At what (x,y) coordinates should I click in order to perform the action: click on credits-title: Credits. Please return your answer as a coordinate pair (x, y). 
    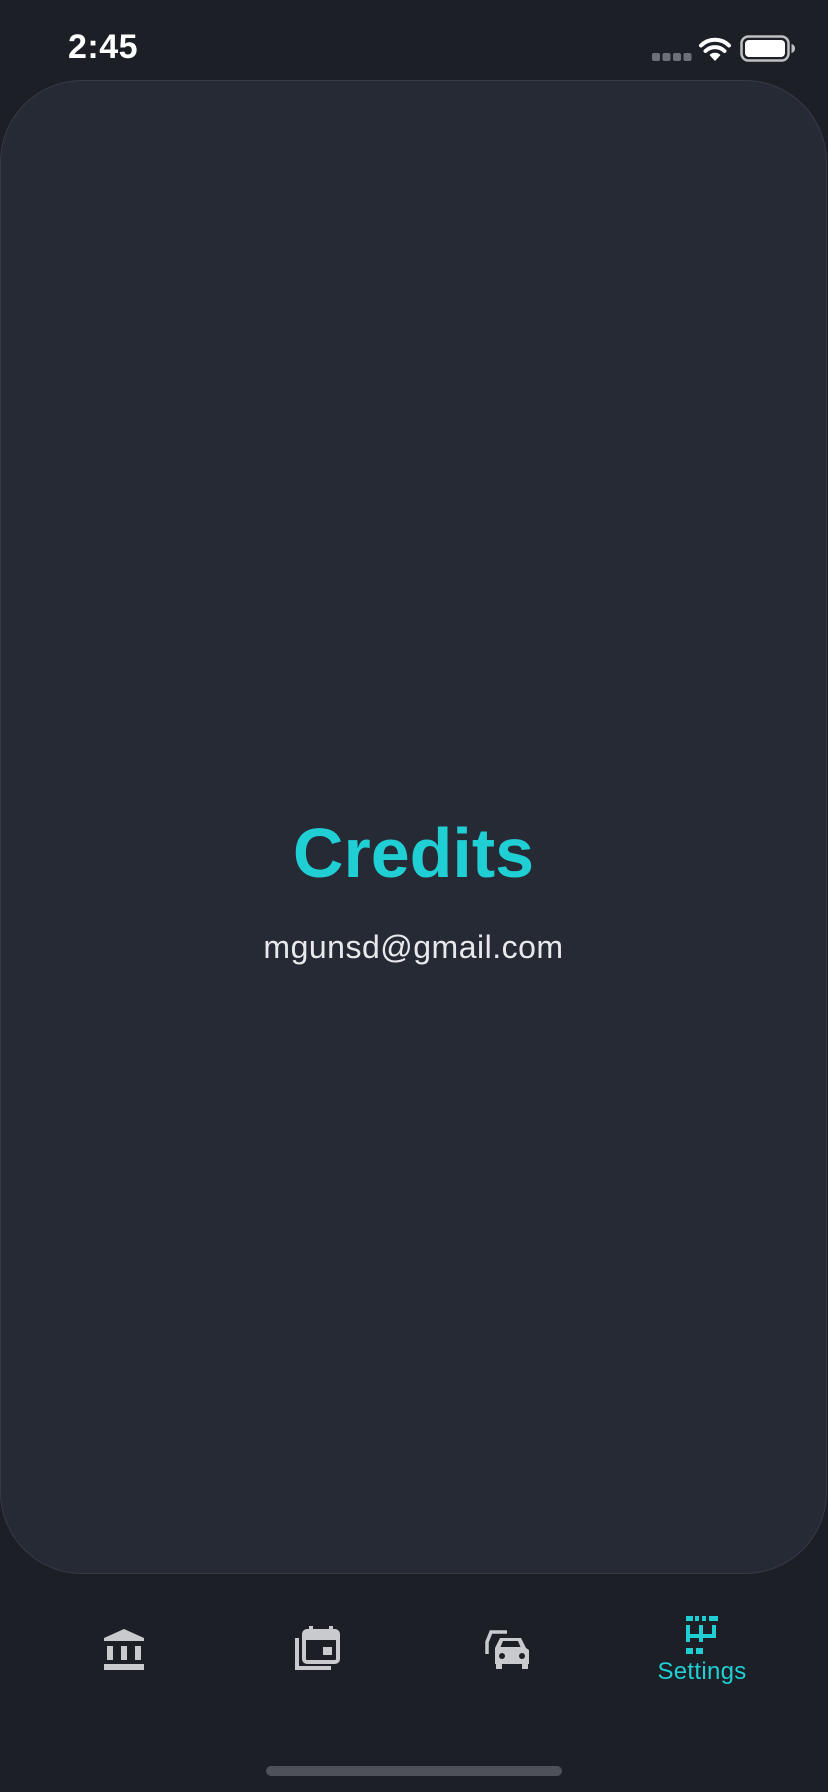
    Looking at the image, I should click on (413, 853).